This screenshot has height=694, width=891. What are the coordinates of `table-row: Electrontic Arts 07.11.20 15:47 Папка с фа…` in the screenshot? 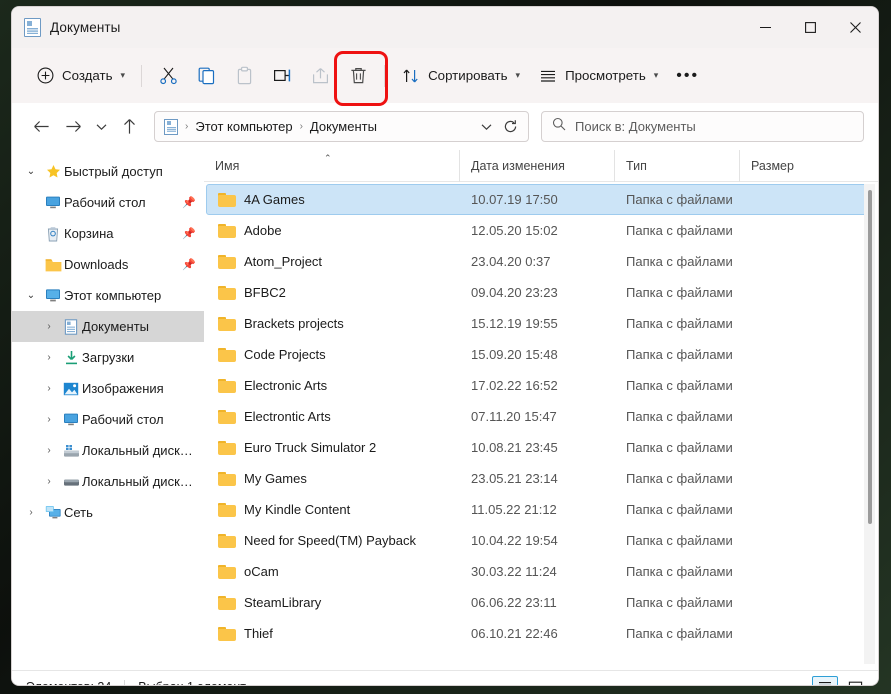 It's located at (540, 416).